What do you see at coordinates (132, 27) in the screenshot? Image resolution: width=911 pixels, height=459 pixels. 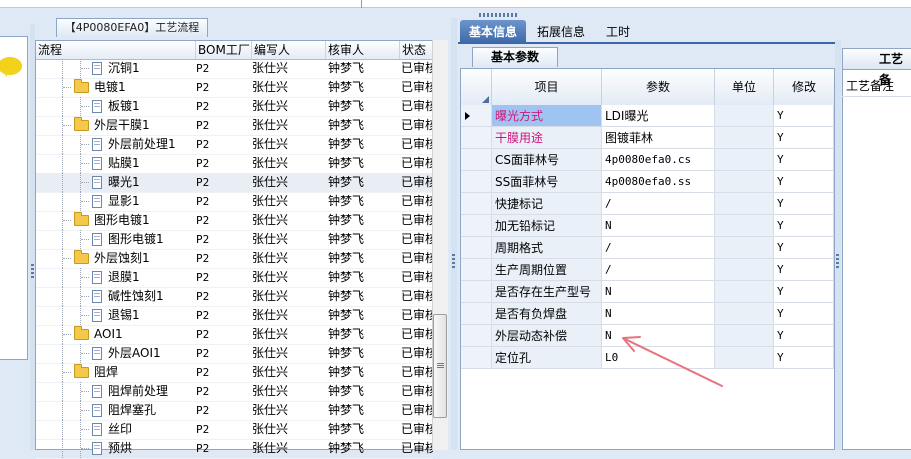 I see `route-tab: 【4P0080EFA0】工艺流程` at bounding box center [132, 27].